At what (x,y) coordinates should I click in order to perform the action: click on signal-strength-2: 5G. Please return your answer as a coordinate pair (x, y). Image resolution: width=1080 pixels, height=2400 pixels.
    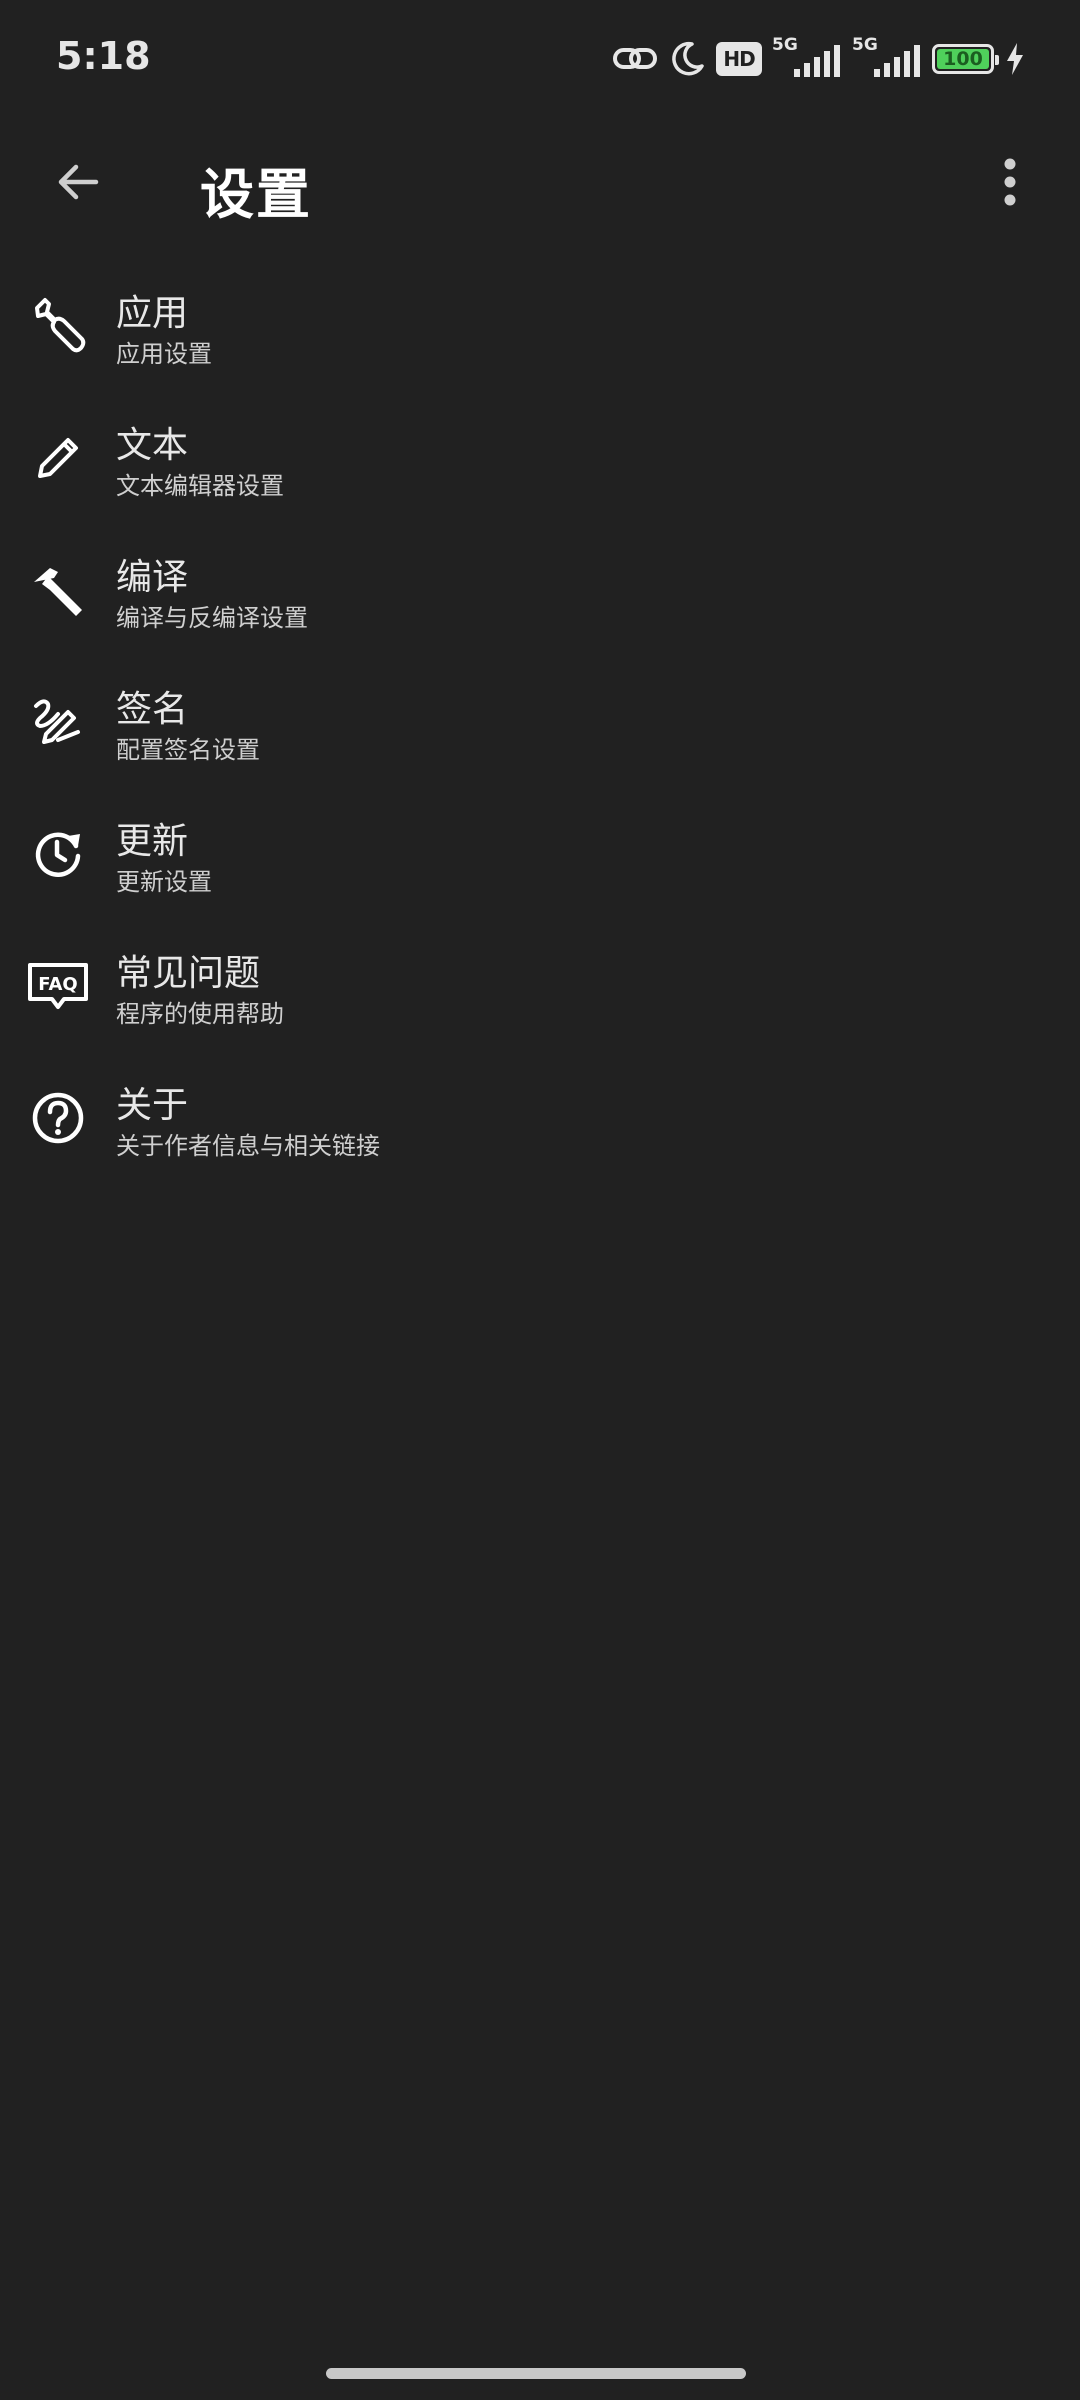
    Looking at the image, I should click on (887, 58).